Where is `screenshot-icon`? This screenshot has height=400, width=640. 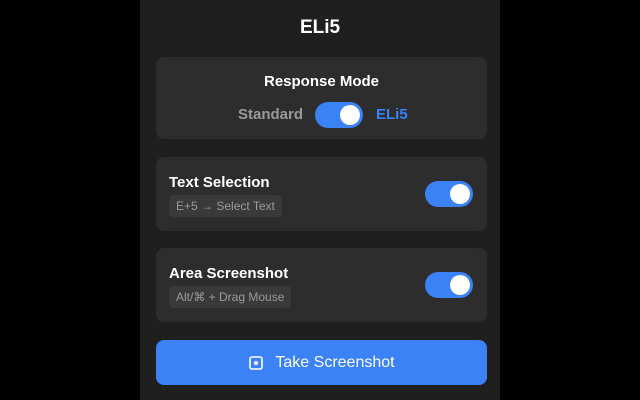 screenshot-icon is located at coordinates (256, 362).